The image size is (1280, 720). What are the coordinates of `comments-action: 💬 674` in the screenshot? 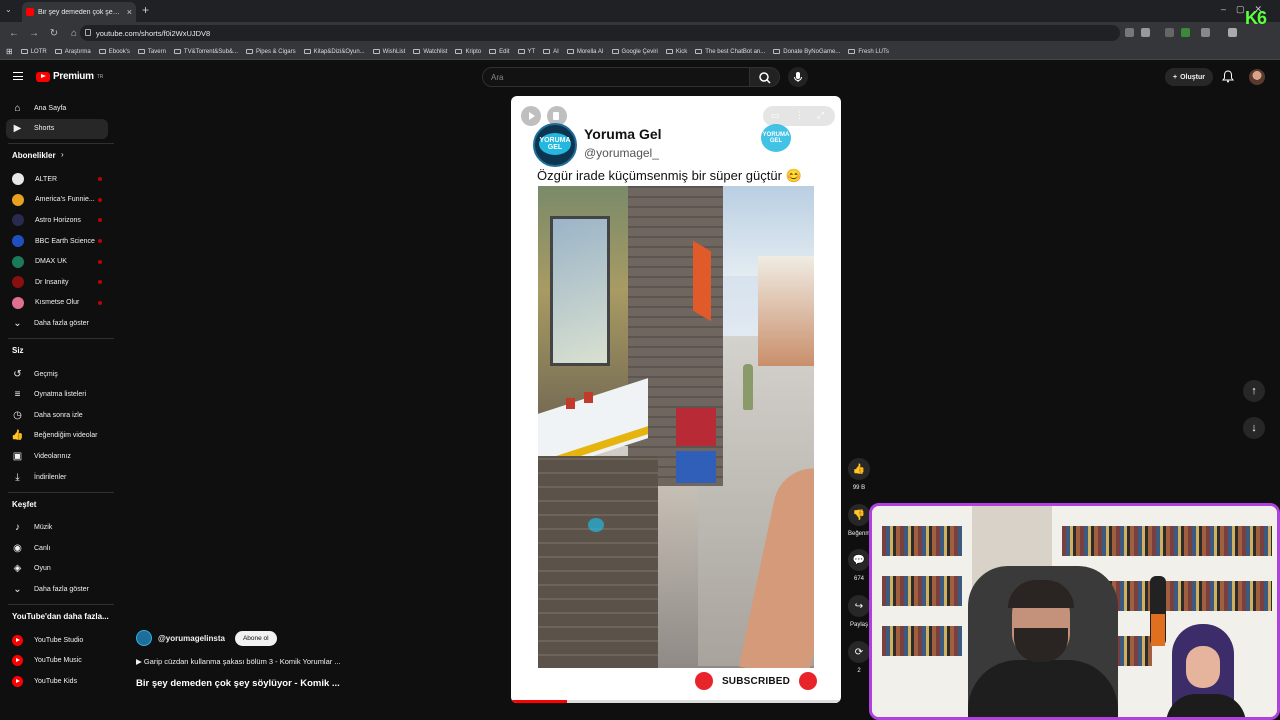 It's located at (859, 565).